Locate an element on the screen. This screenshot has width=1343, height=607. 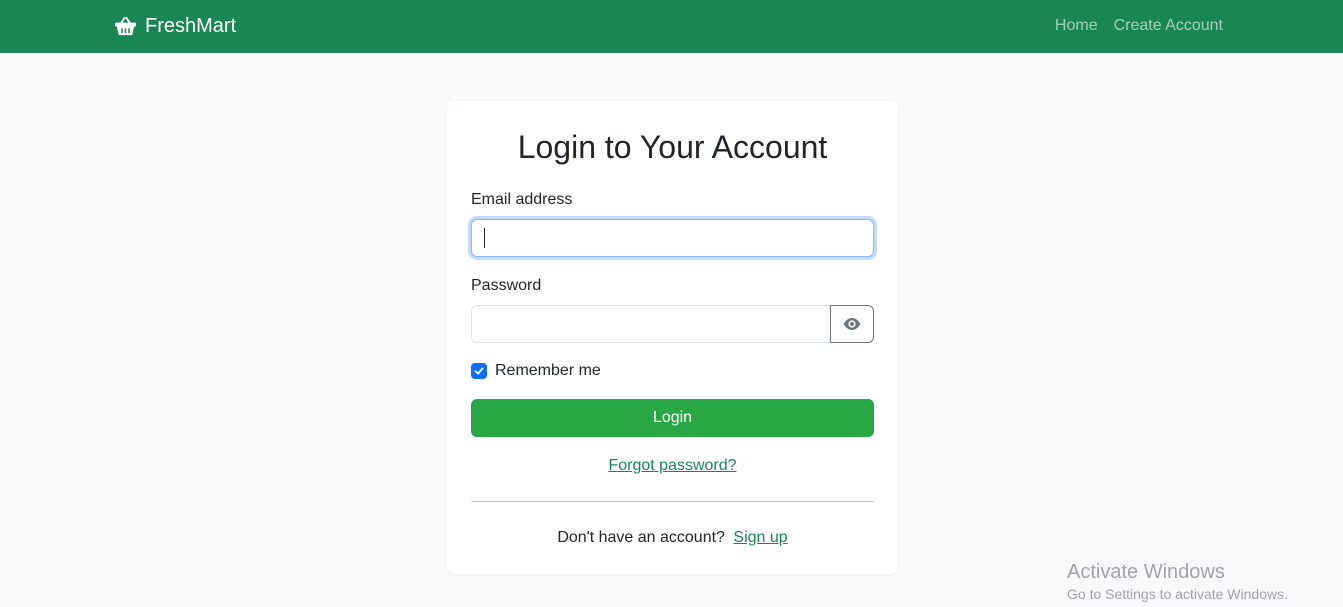
remember-me-row: Remember me is located at coordinates (536, 371).